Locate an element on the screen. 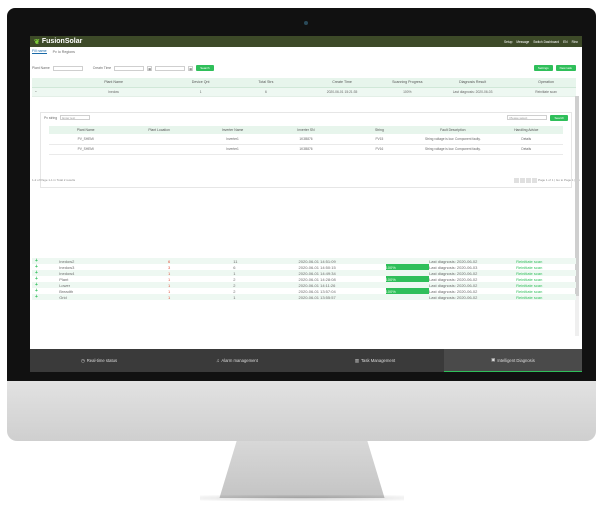 This screenshot has width=603, height=506. nav-intelligent-diagnosis: ▣ Intelligent Diagnosis is located at coordinates (513, 360).